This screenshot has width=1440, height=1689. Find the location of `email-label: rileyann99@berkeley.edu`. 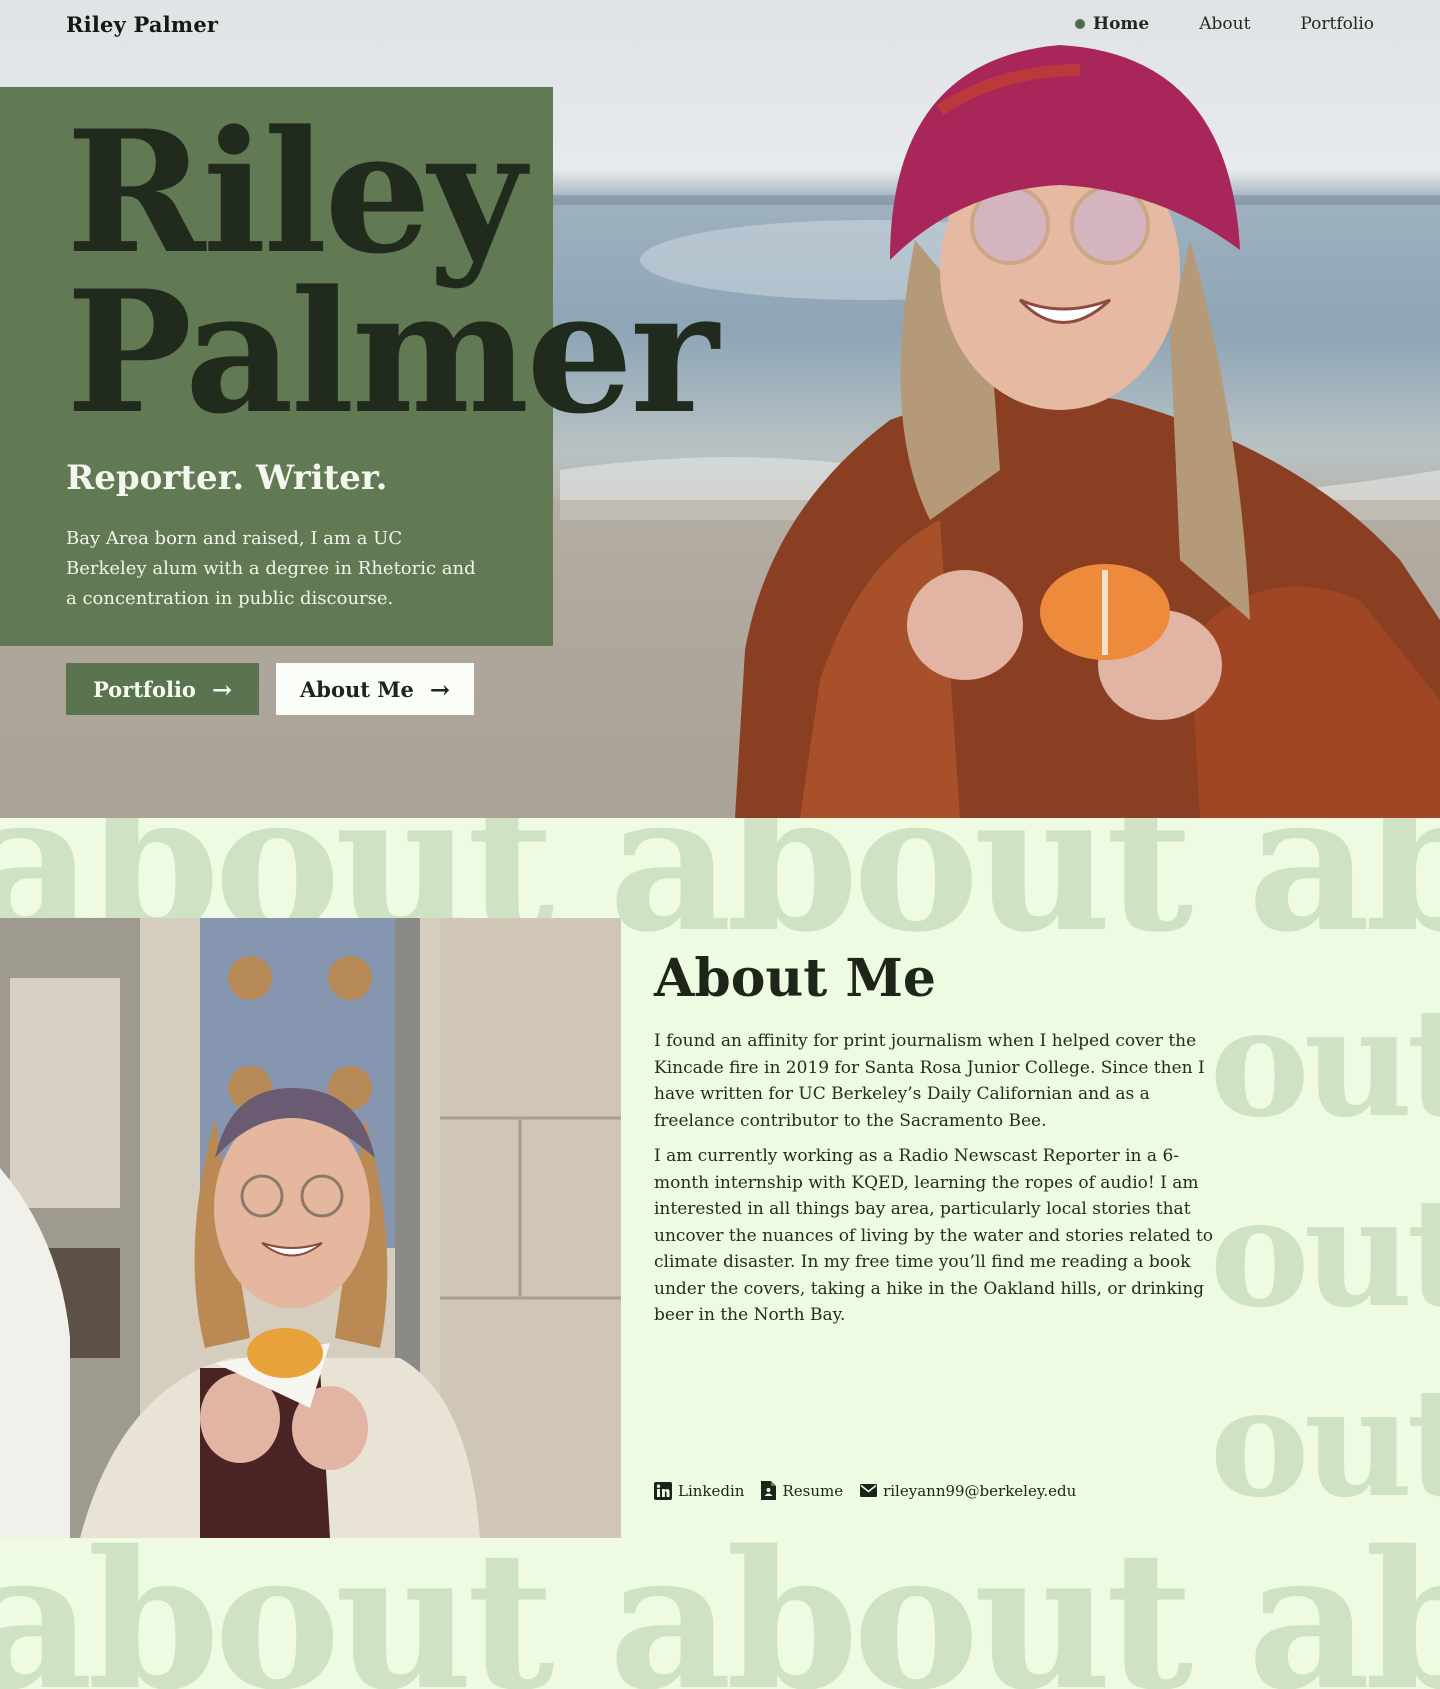

email-label: rileyann99@berkeley.edu is located at coordinates (980, 1490).